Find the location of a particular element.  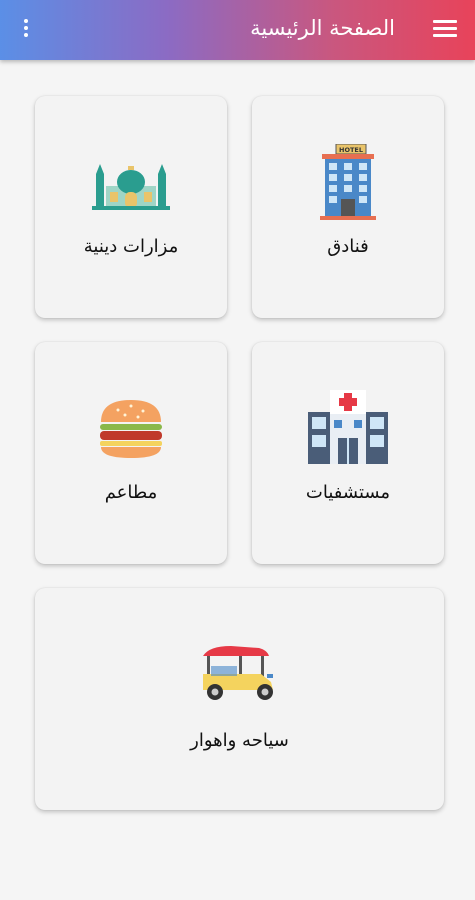

hotels-label: فنادق is located at coordinates (348, 246).